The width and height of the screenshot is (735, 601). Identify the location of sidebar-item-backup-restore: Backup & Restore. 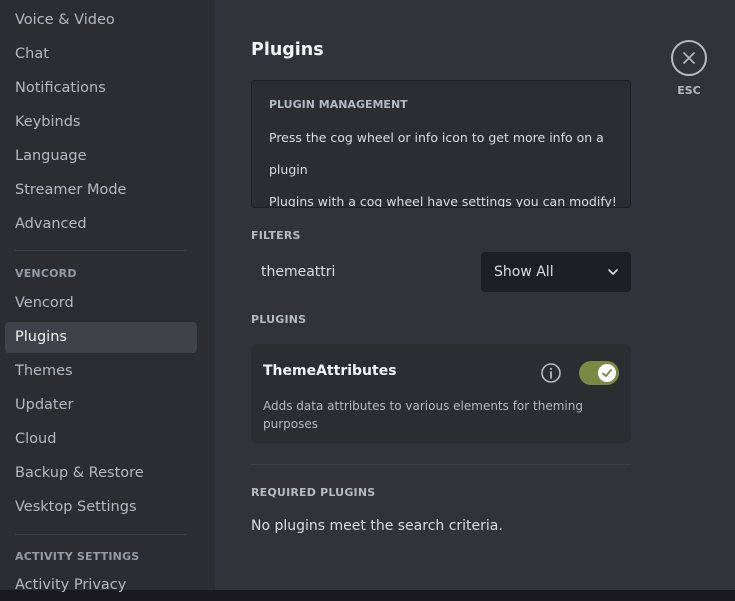
(101, 473).